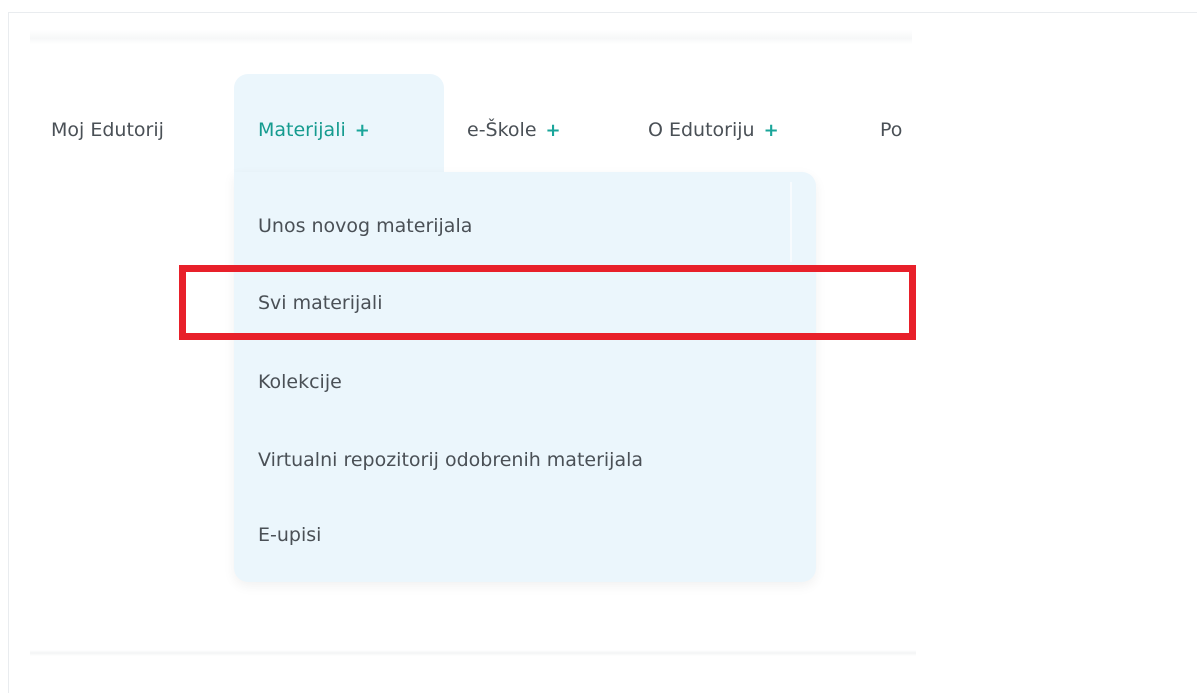  Describe the element at coordinates (300, 382) in the screenshot. I see `dropdown-item-kolekcije: Kolekcije` at that location.